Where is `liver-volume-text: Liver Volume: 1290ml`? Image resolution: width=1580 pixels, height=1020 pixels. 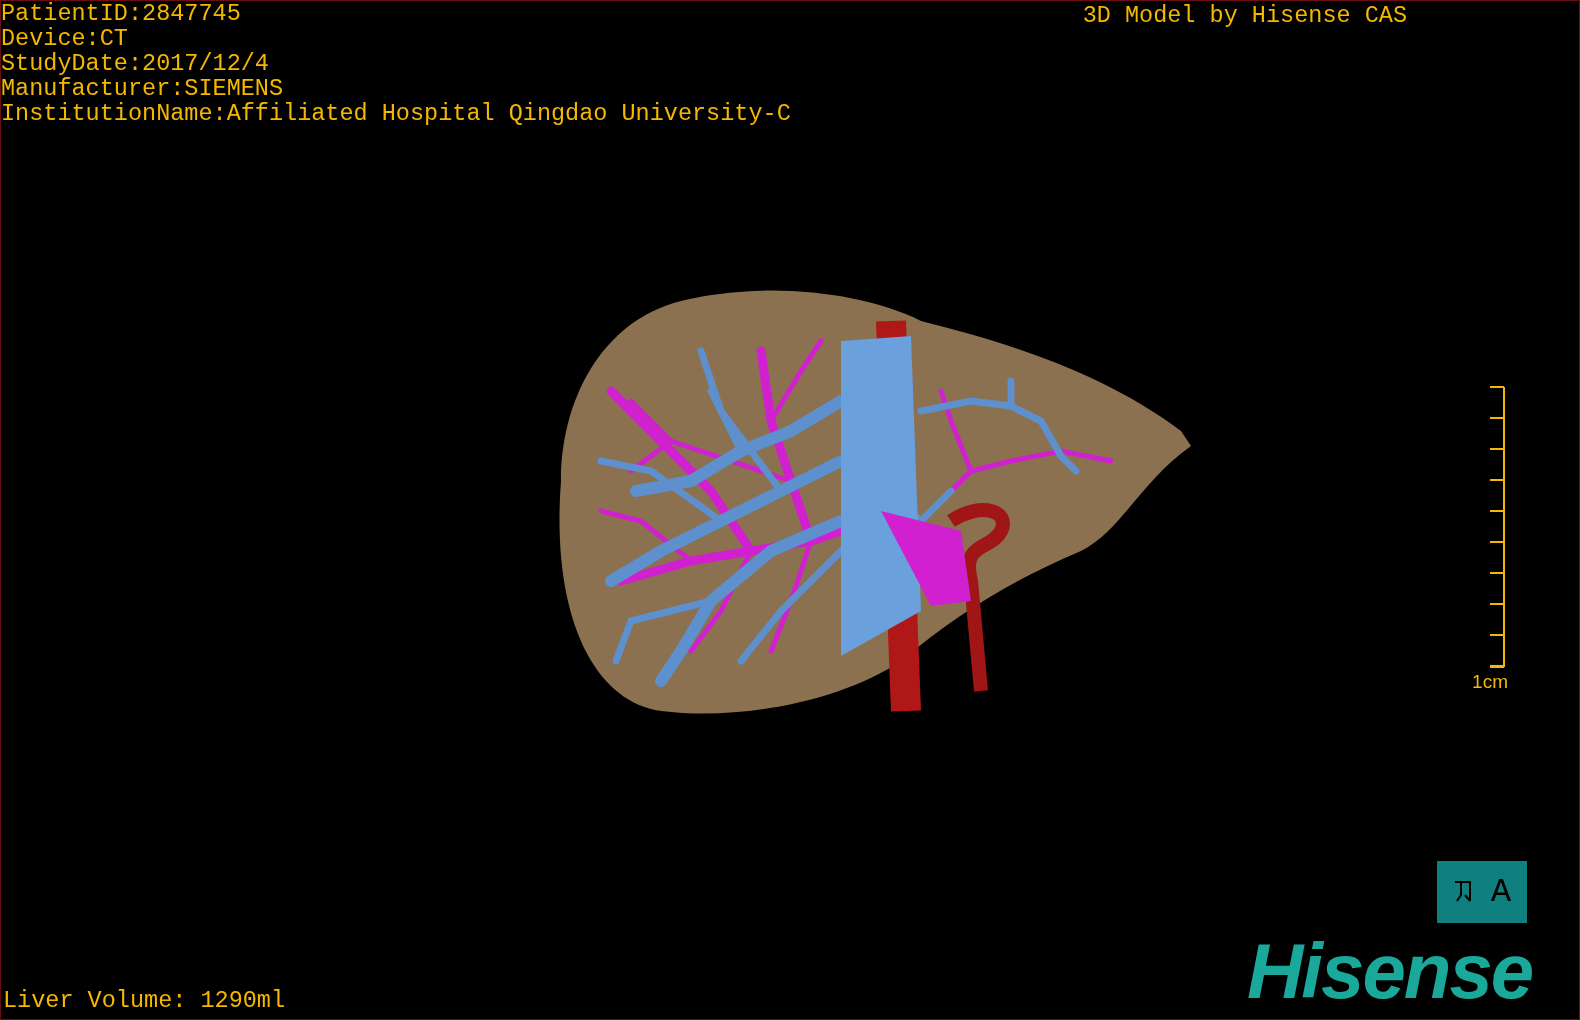 liver-volume-text: Liver Volume: 1290ml is located at coordinates (144, 1000).